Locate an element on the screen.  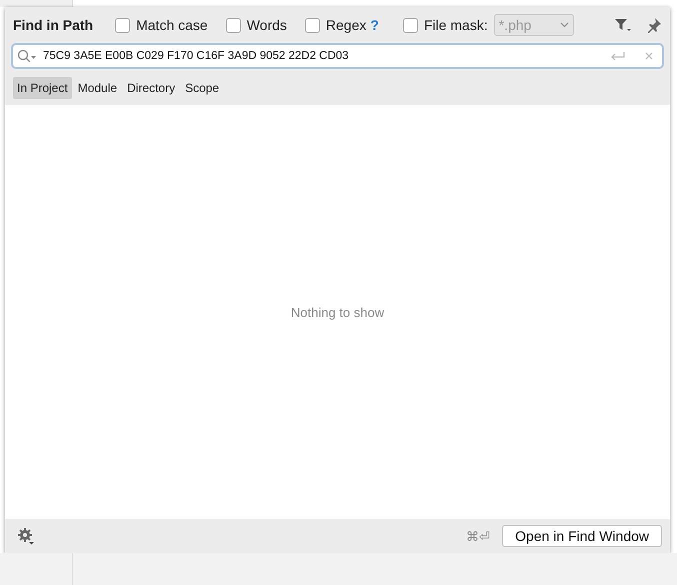
scope-tab: Module is located at coordinates (98, 88).